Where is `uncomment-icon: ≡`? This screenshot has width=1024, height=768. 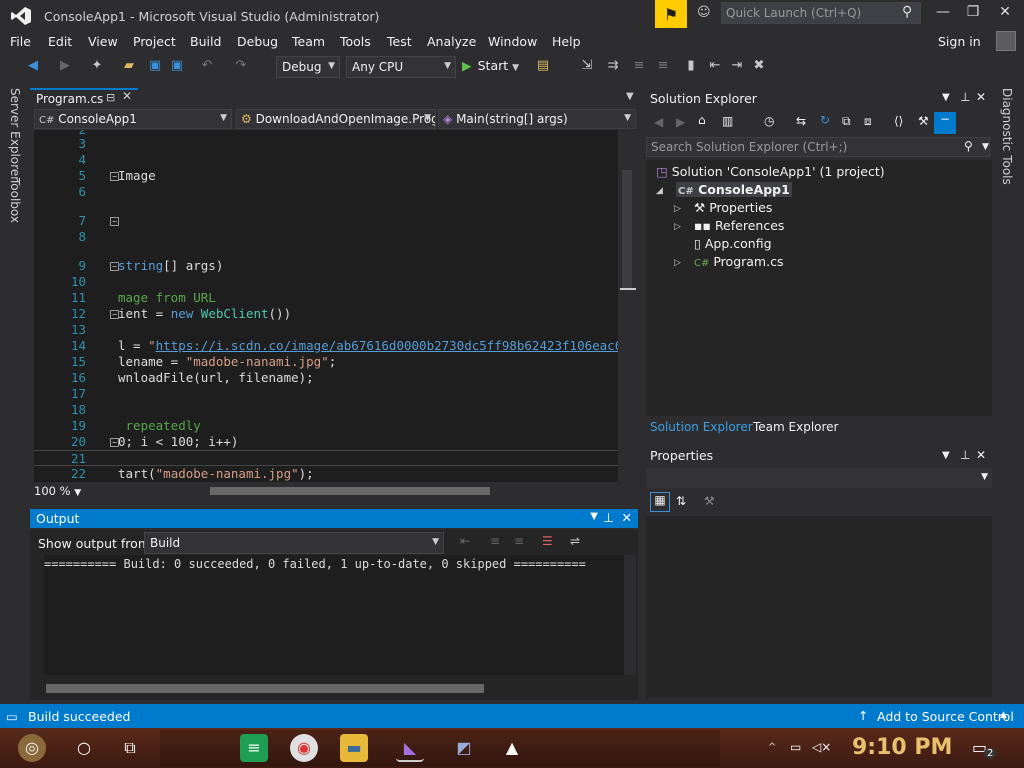
uncomment-icon: ≡ is located at coordinates (663, 66).